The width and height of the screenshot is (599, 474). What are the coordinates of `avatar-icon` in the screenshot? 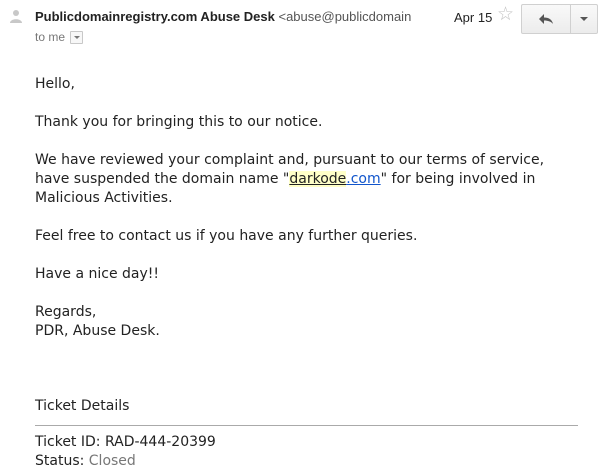 It's located at (16, 16).